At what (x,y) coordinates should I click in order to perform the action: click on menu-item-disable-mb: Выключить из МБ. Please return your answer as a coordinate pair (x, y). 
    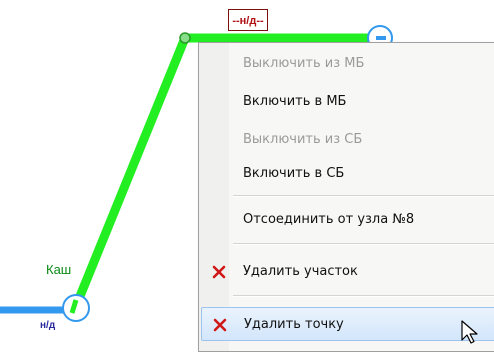
    Looking at the image, I should click on (347, 64).